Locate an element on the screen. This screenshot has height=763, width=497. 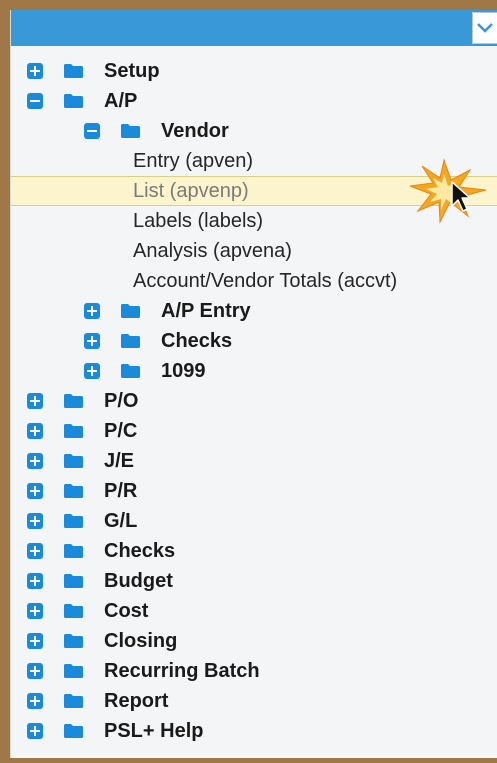
dropdown-toggle is located at coordinates (484, 28).